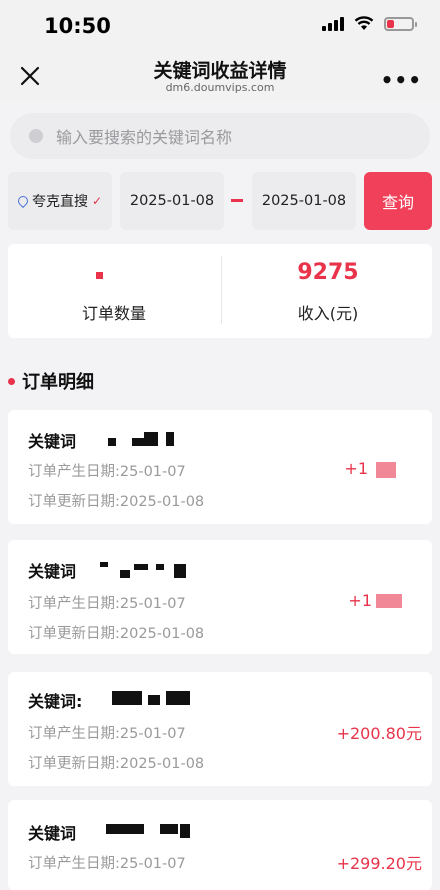  Describe the element at coordinates (55, 701) in the screenshot. I see `keyword-label: 关键词:` at that location.